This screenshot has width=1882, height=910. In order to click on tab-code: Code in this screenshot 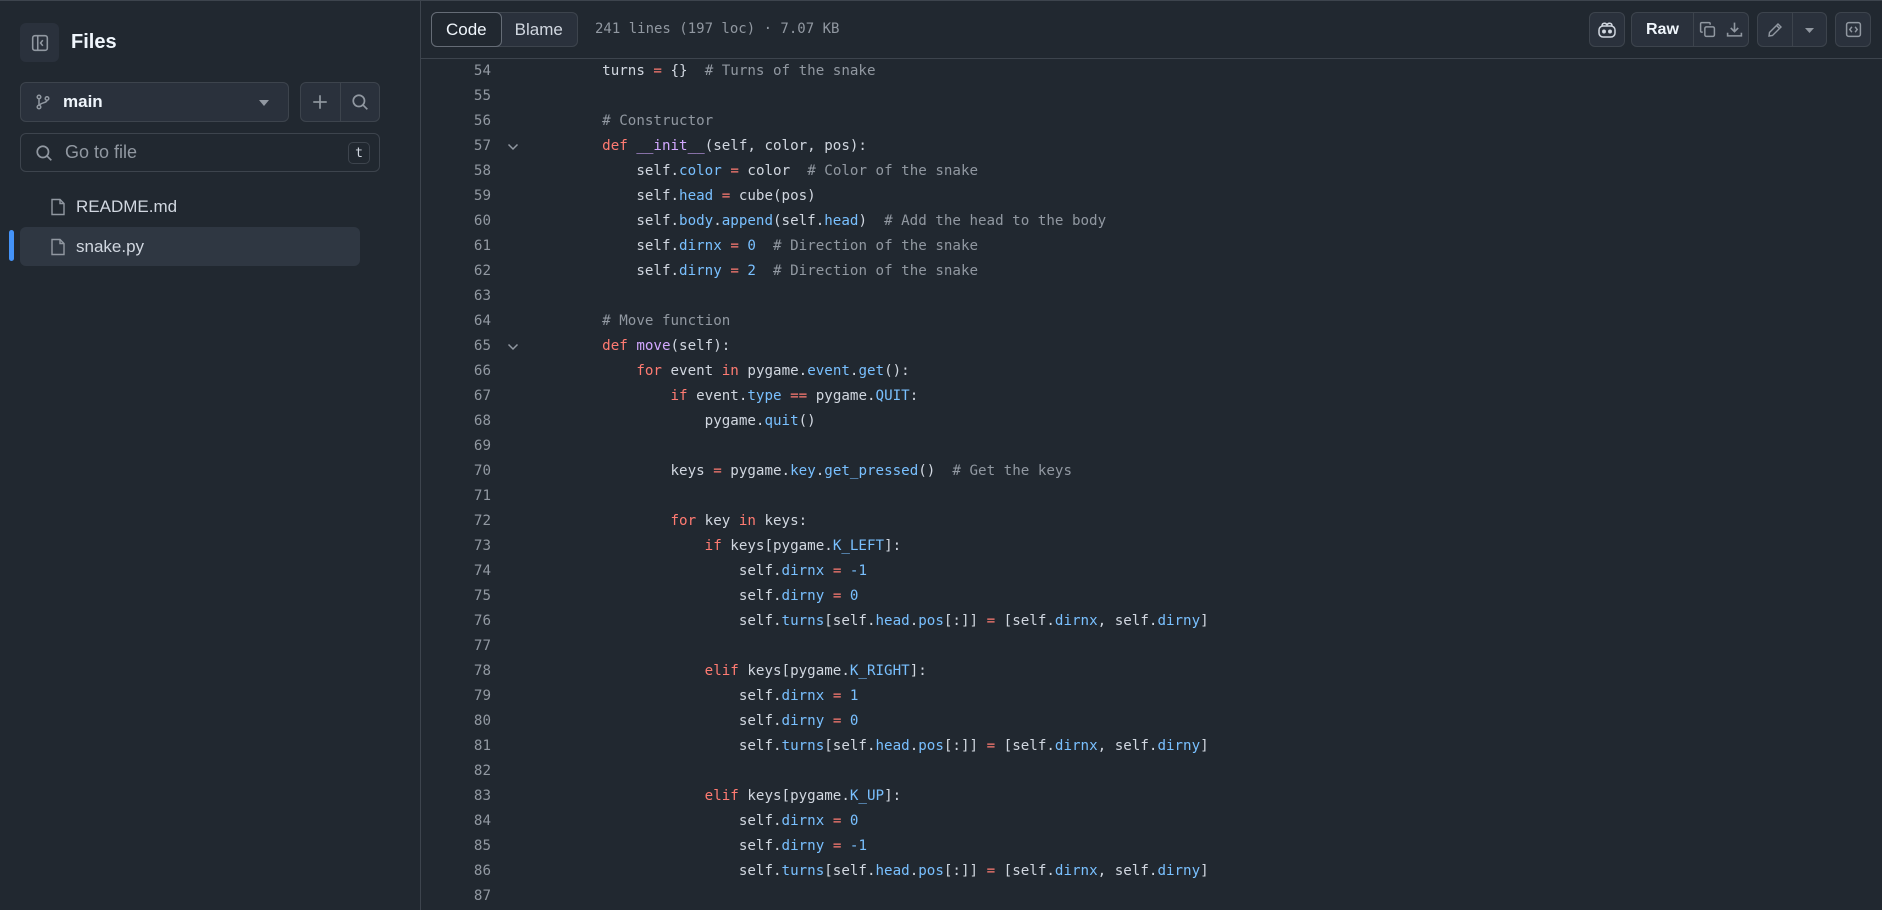, I will do `click(466, 29)`.